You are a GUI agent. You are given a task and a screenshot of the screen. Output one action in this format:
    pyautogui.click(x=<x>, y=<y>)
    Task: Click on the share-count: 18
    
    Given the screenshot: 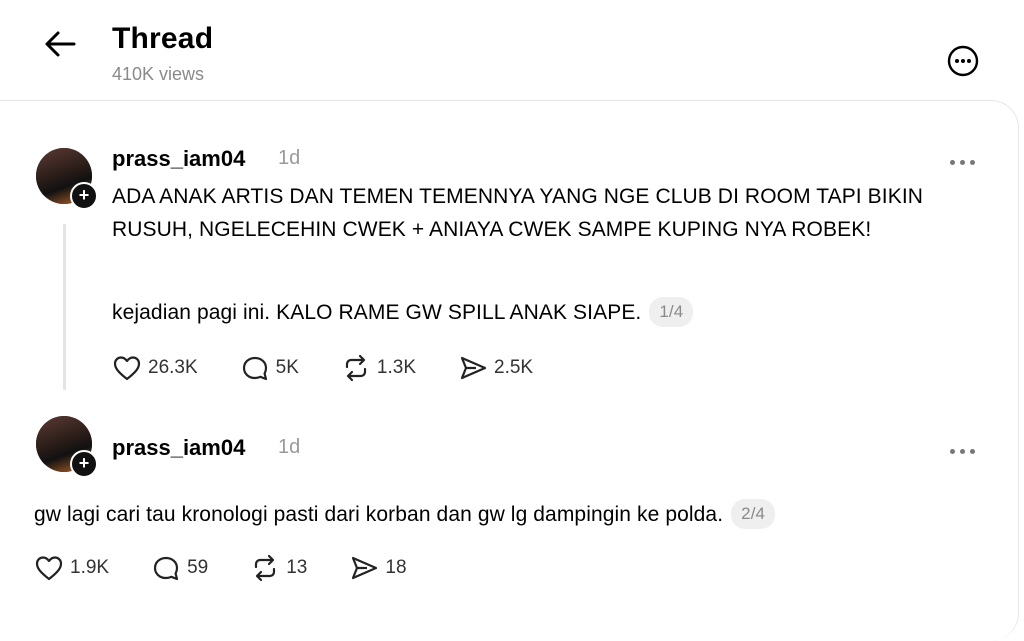 What is the action you would take?
    pyautogui.click(x=396, y=567)
    